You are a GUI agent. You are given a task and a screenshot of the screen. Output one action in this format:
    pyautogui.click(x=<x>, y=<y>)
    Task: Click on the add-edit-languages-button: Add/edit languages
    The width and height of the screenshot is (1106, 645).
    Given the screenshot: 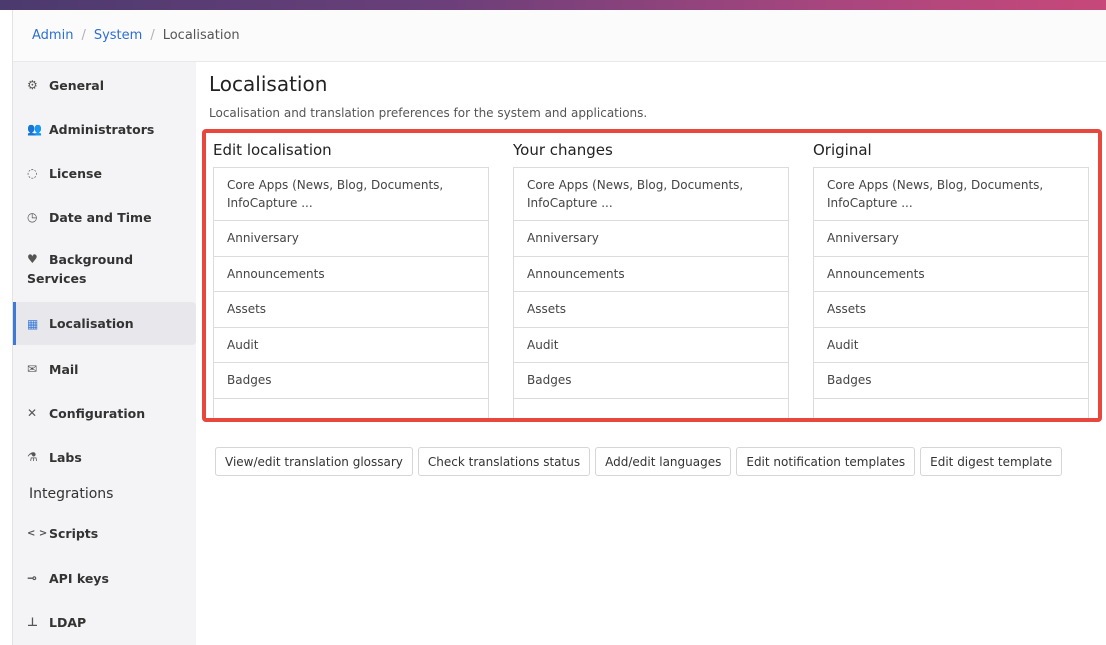 What is the action you would take?
    pyautogui.click(x=663, y=461)
    